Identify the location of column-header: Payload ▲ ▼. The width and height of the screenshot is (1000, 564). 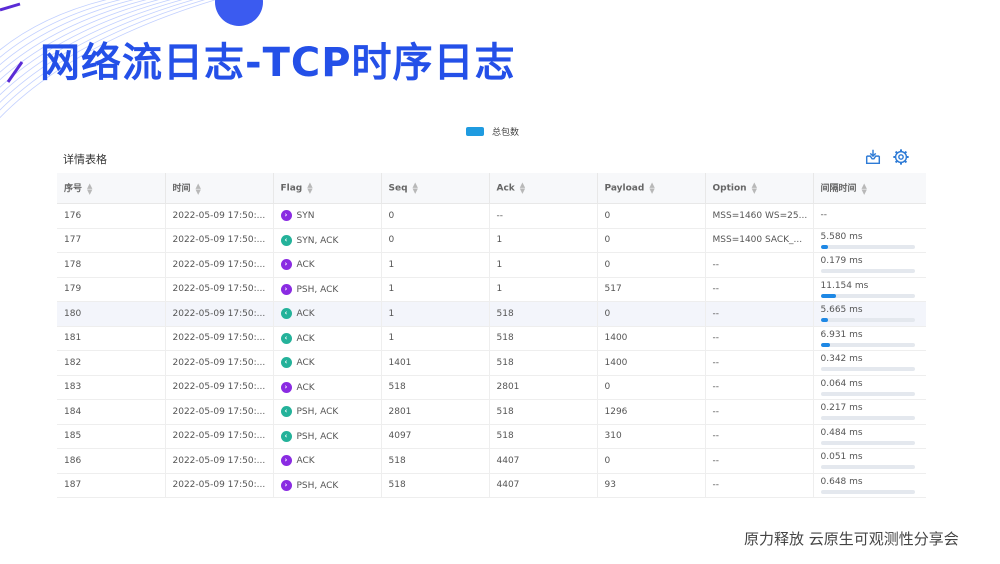
(651, 188).